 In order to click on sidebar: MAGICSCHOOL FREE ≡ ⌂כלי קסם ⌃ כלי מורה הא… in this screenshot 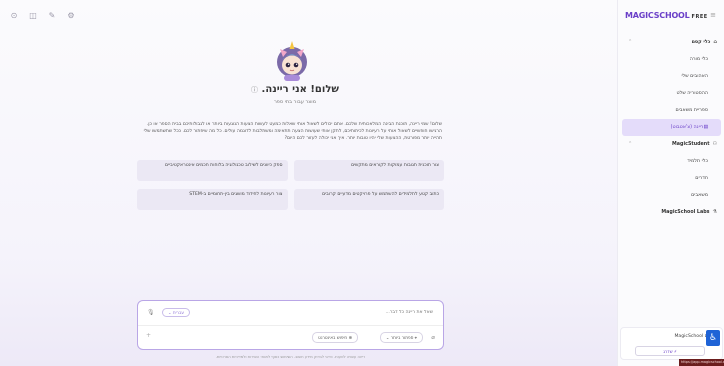, I will do `click(670, 183)`.